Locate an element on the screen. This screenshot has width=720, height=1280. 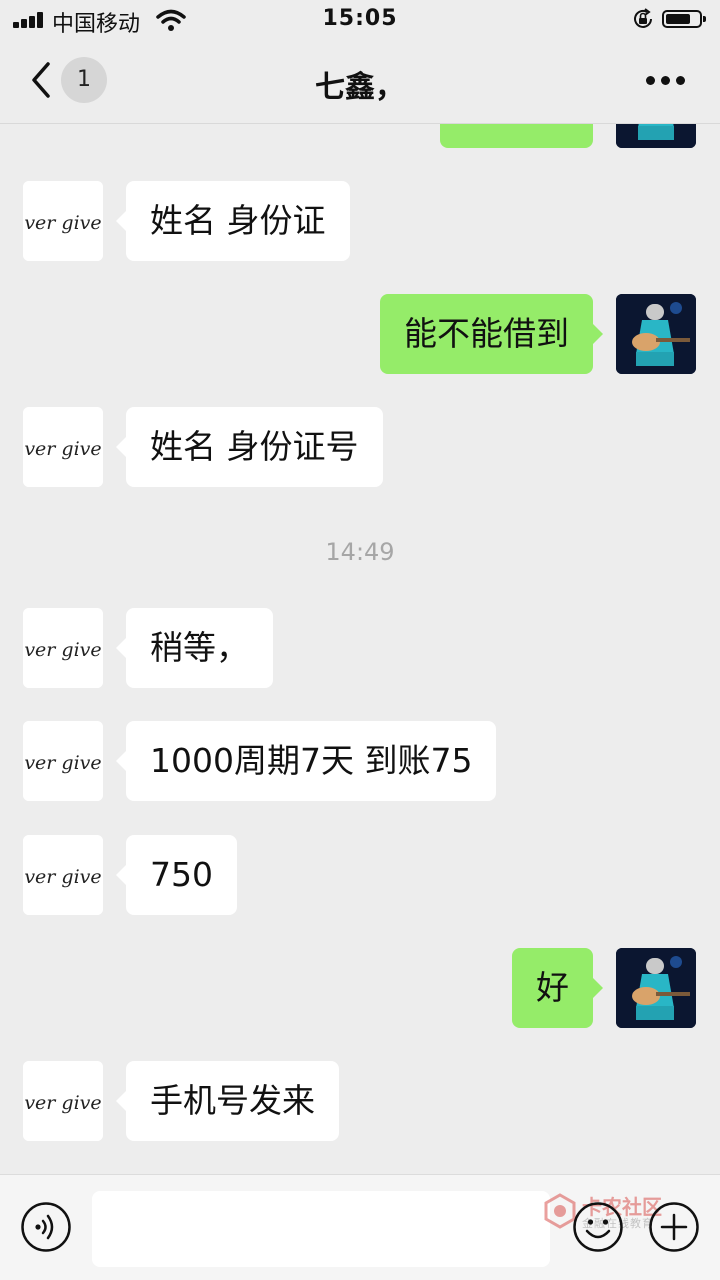
sent-message: 能不能借到 is located at coordinates (491, 334).